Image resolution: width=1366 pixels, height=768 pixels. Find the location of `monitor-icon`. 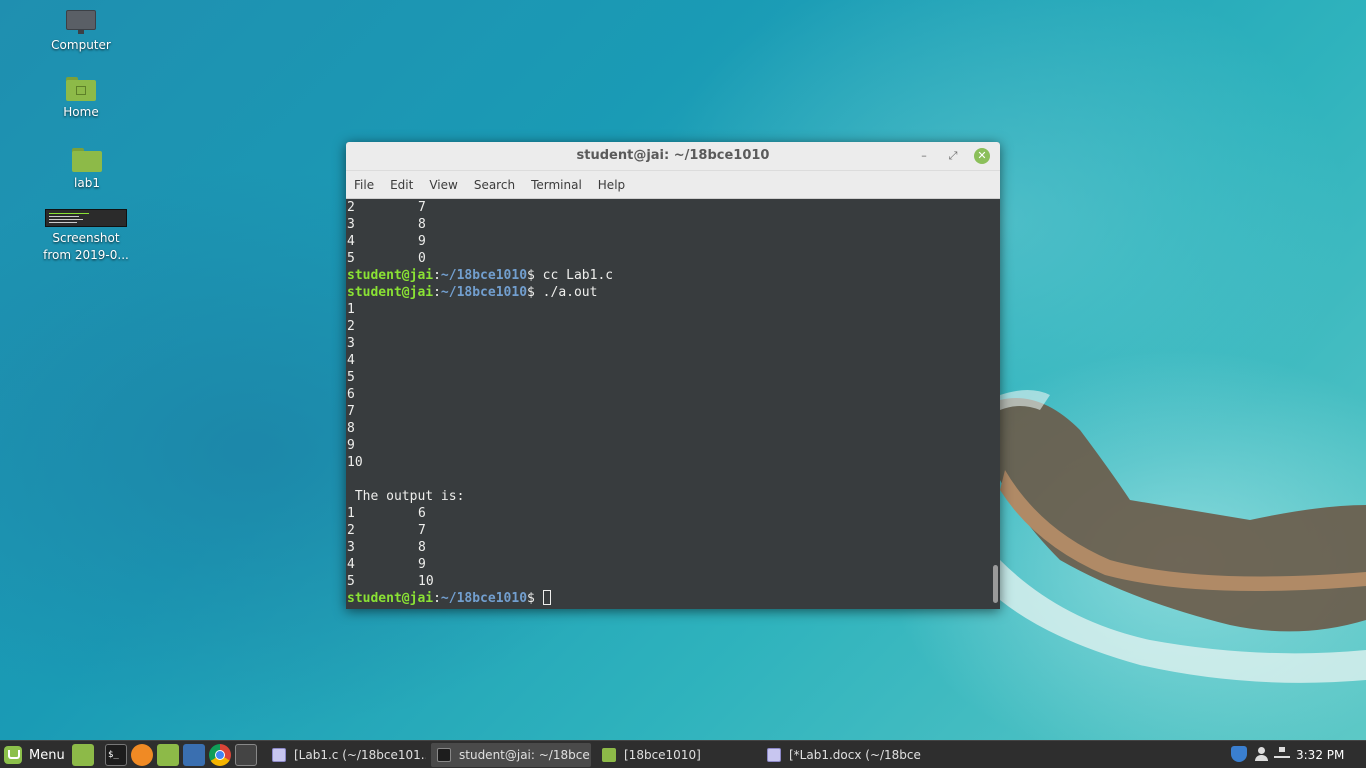

monitor-icon is located at coordinates (81, 22).